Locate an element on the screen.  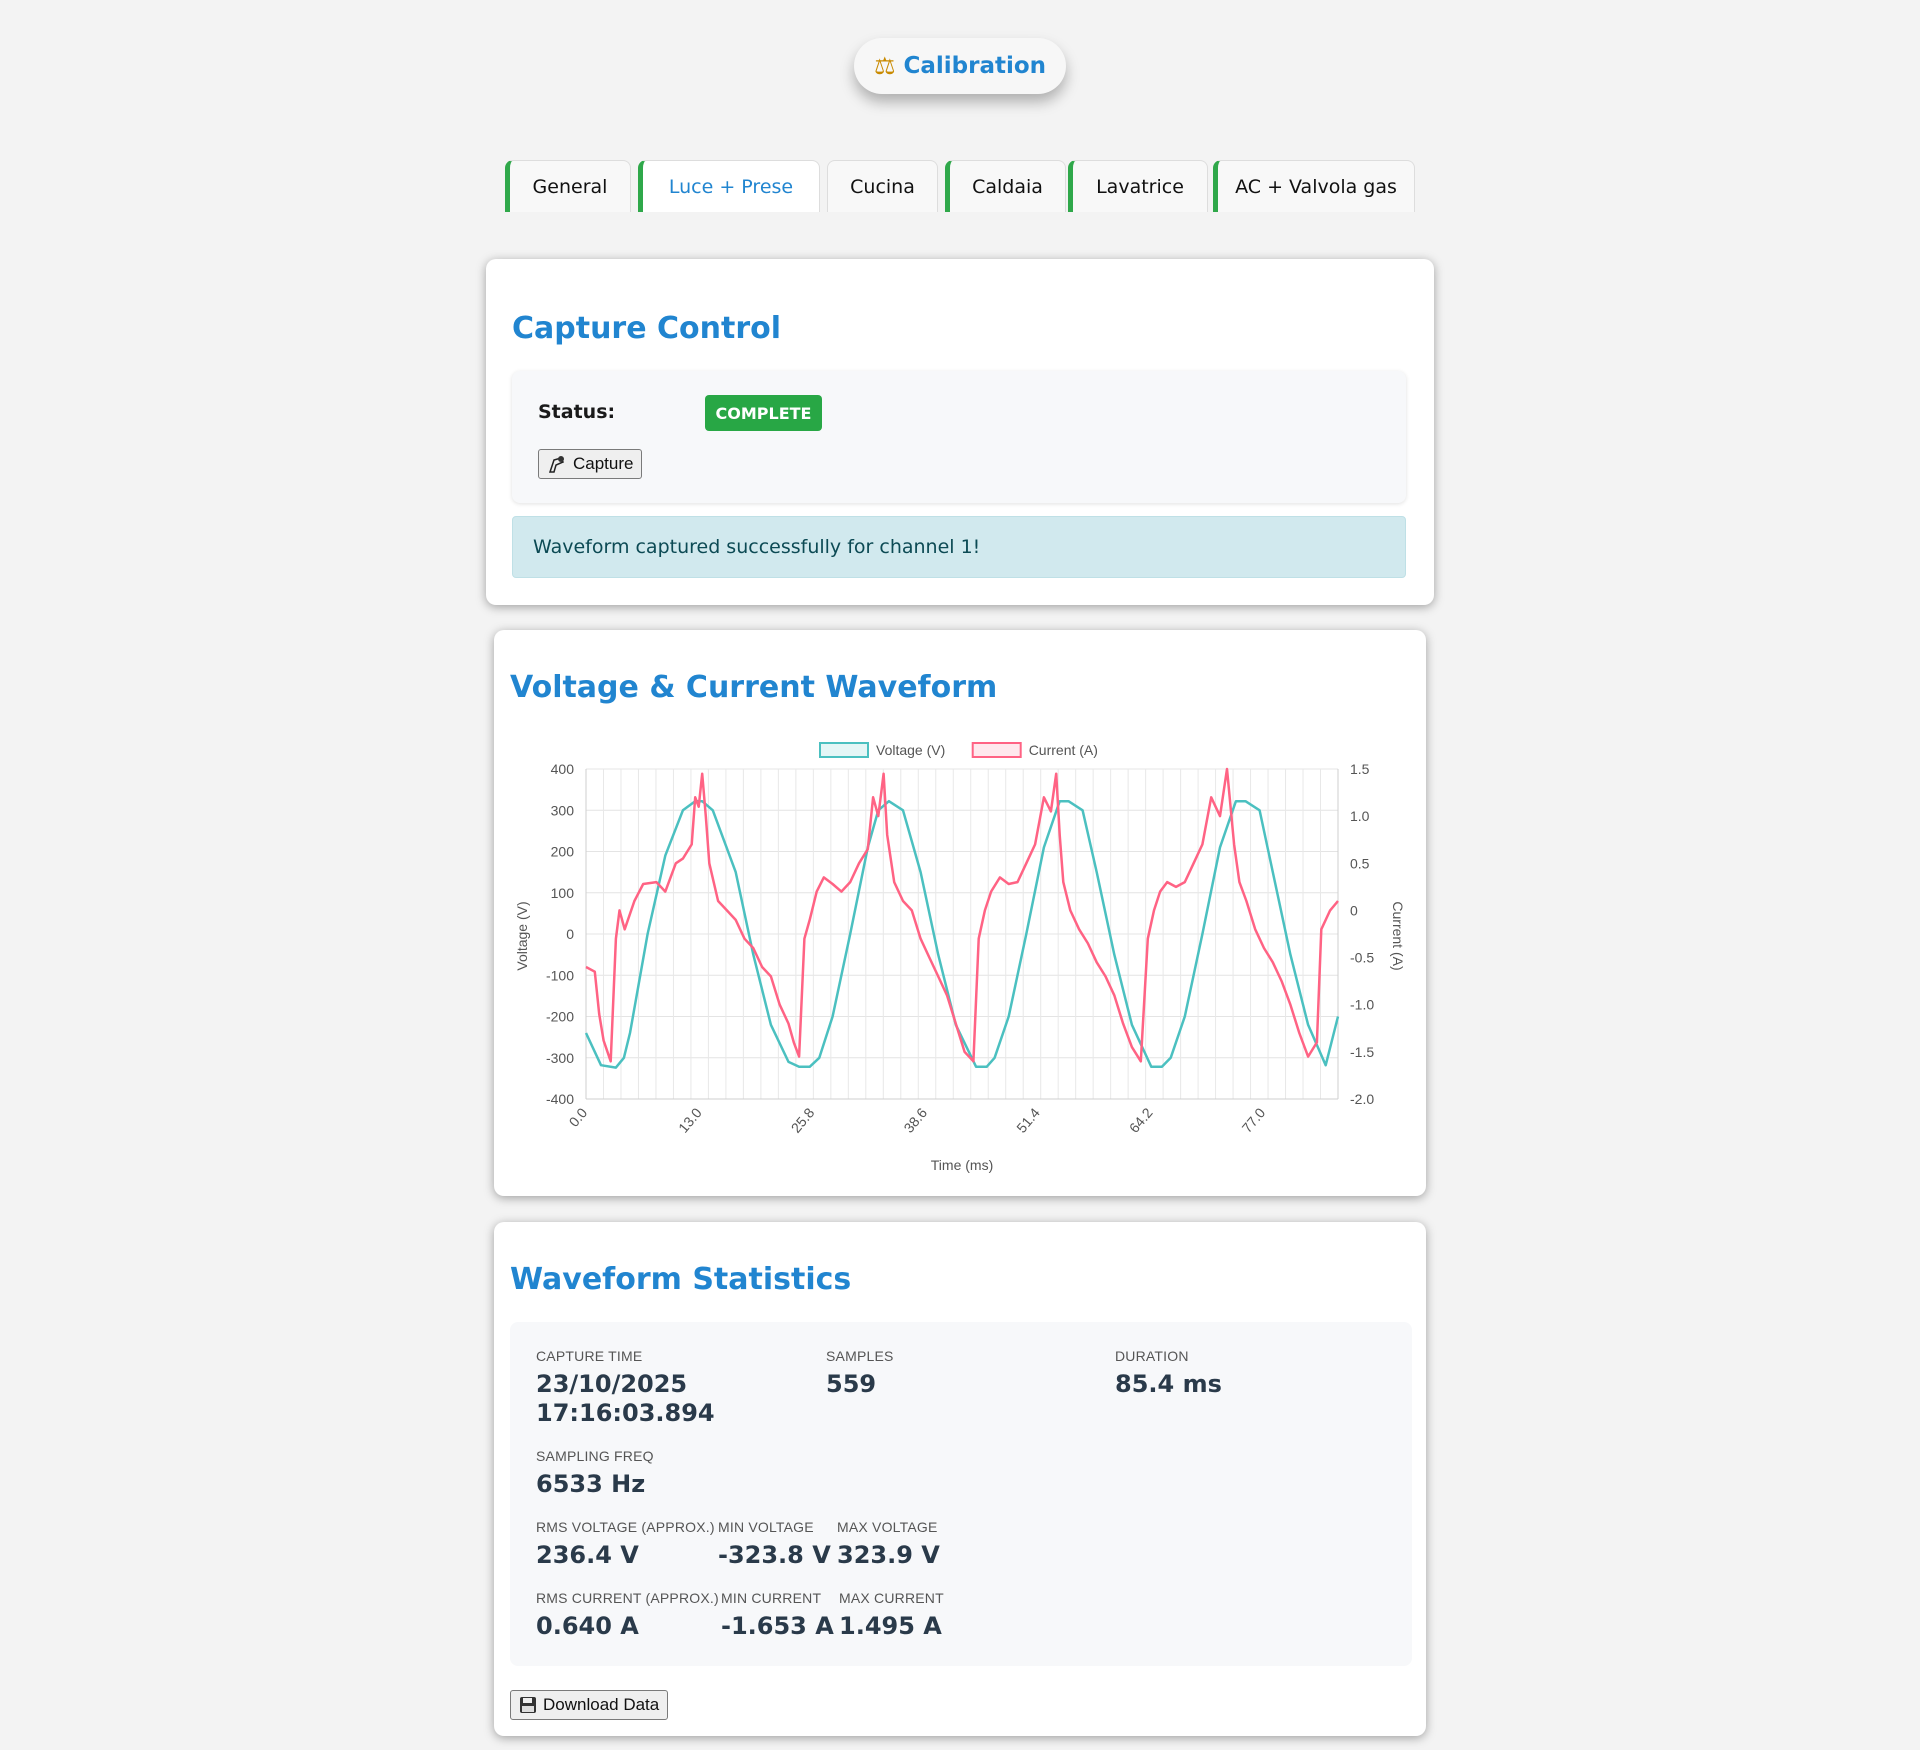
y-tick-label: 200 is located at coordinates (563, 852).